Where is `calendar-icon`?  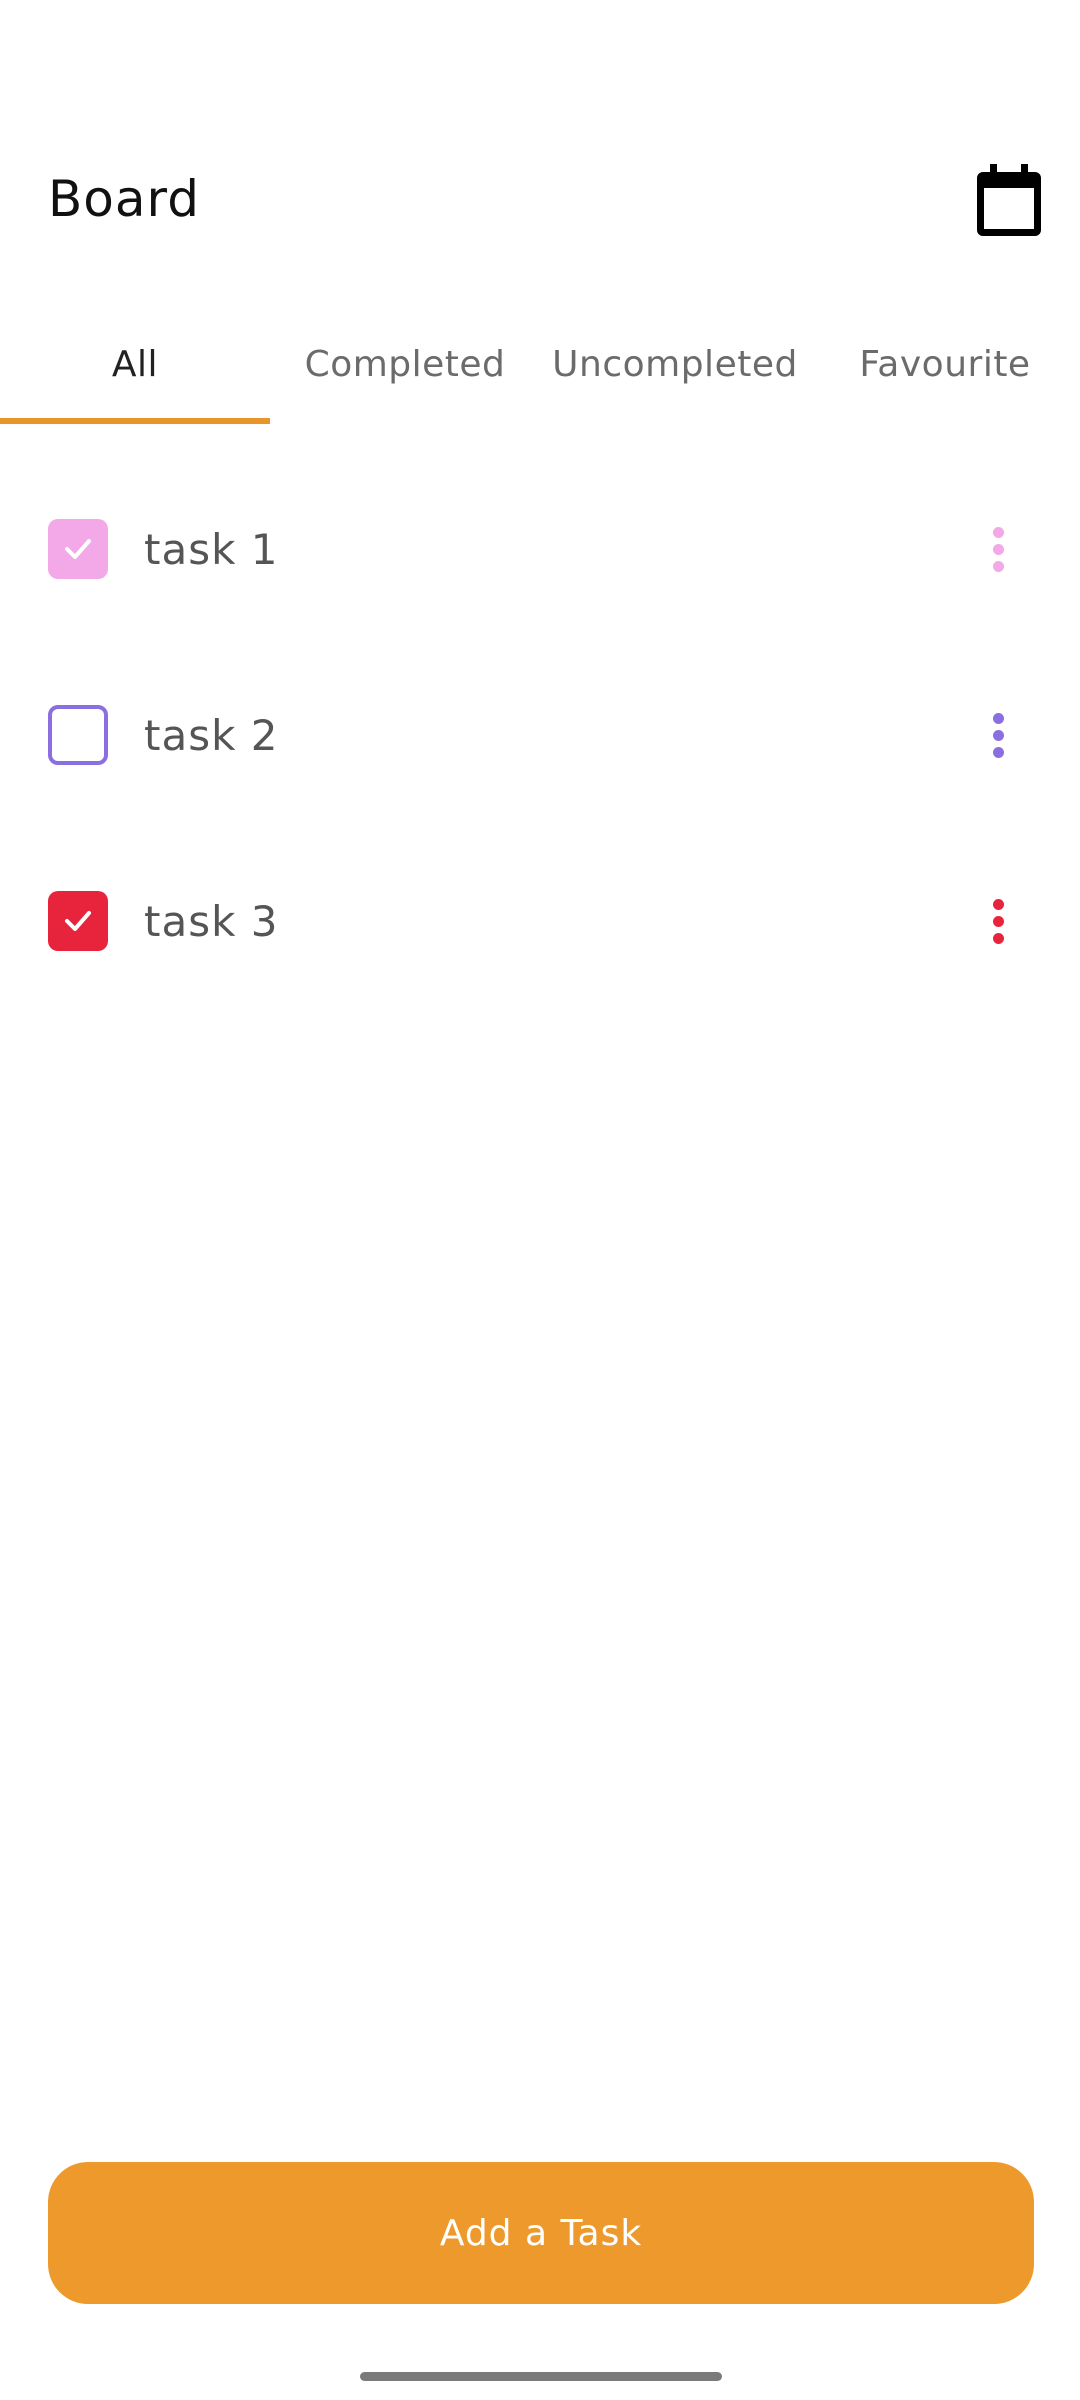
calendar-icon is located at coordinates (1009, 200).